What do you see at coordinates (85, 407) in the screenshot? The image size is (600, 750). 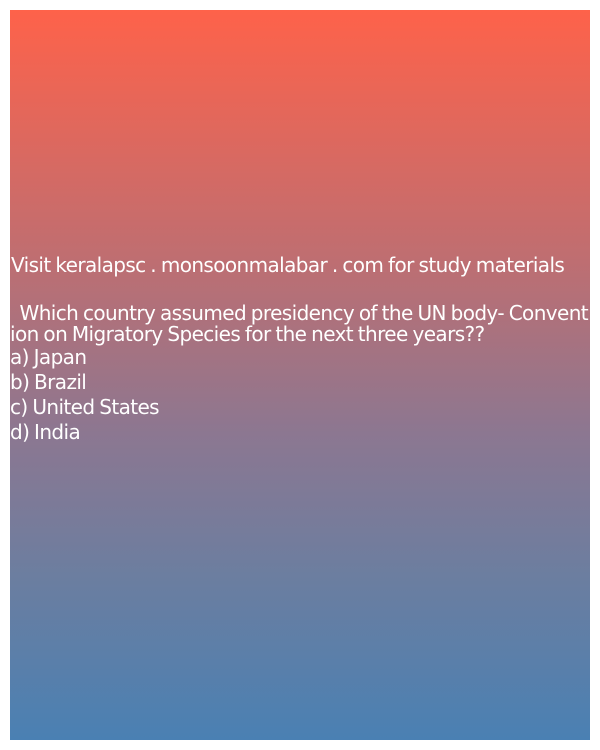 I see `answer-option-c: c) United States` at bounding box center [85, 407].